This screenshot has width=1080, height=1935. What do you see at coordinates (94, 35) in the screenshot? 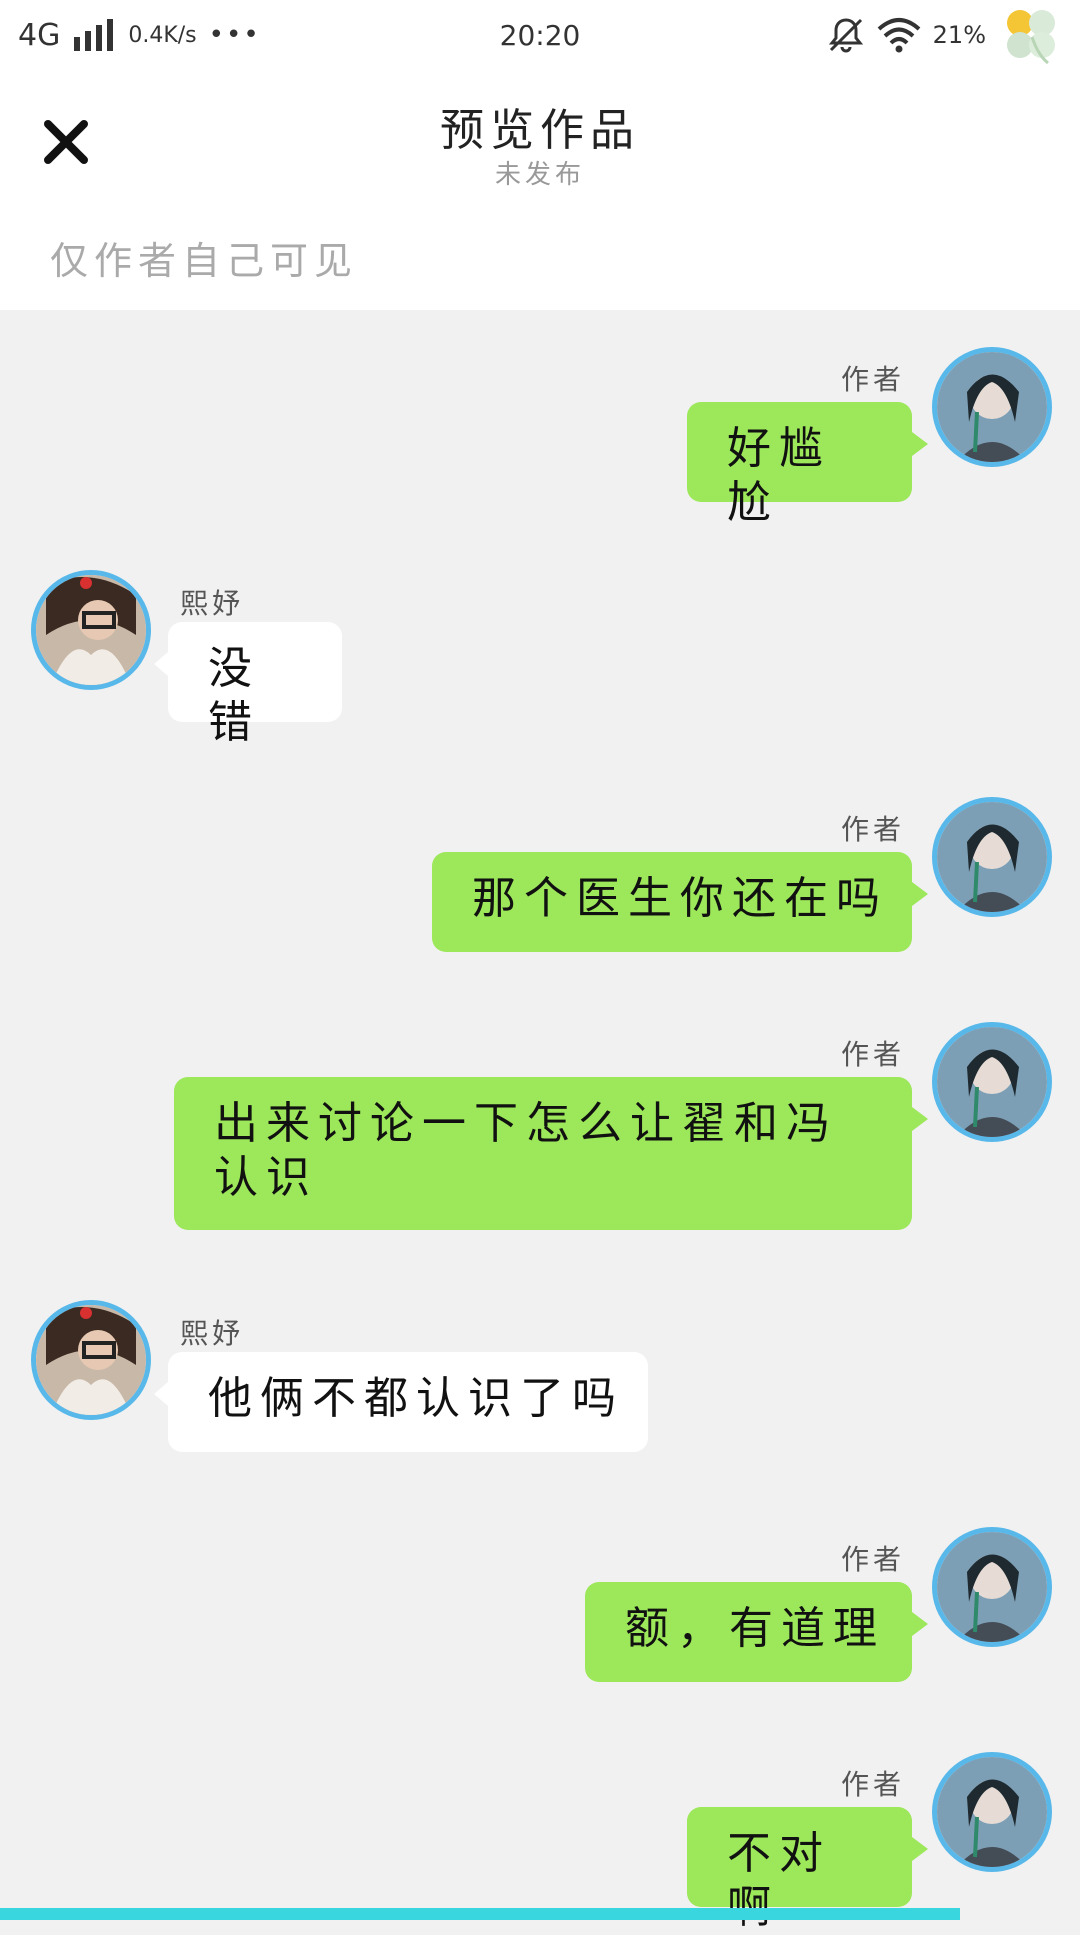
I see `signal-icon` at bounding box center [94, 35].